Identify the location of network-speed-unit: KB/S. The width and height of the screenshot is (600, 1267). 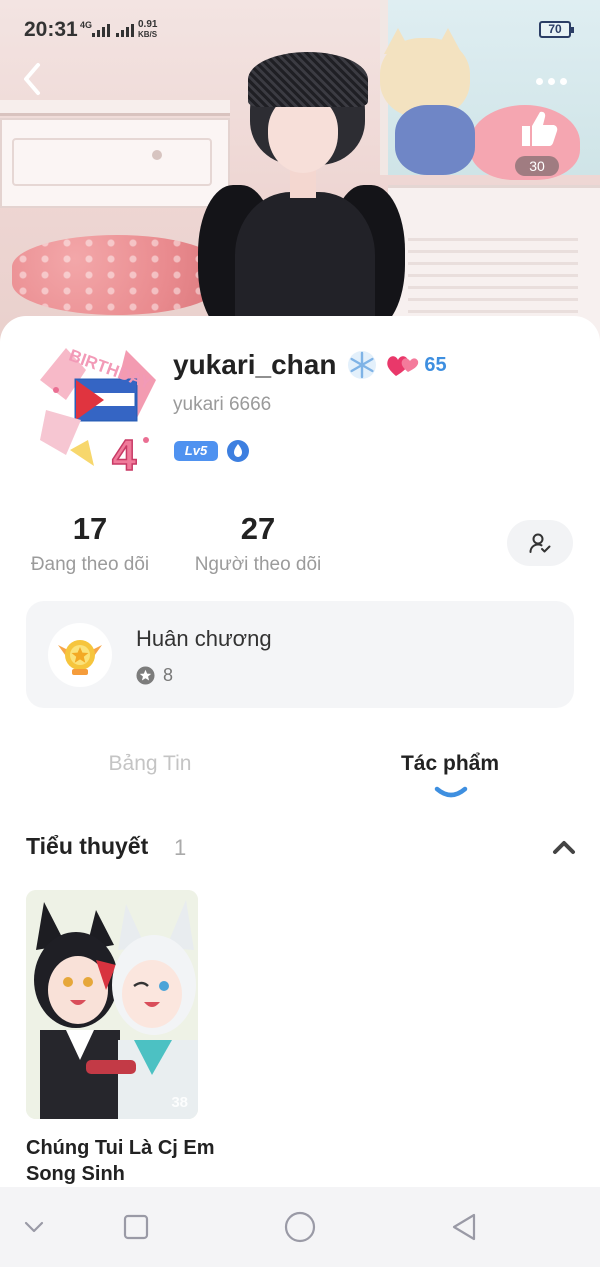
(148, 34).